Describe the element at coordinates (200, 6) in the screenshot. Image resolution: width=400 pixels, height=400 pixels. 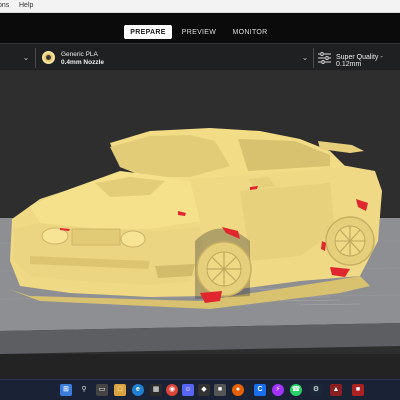
I see `menu-bar: ons Help` at that location.